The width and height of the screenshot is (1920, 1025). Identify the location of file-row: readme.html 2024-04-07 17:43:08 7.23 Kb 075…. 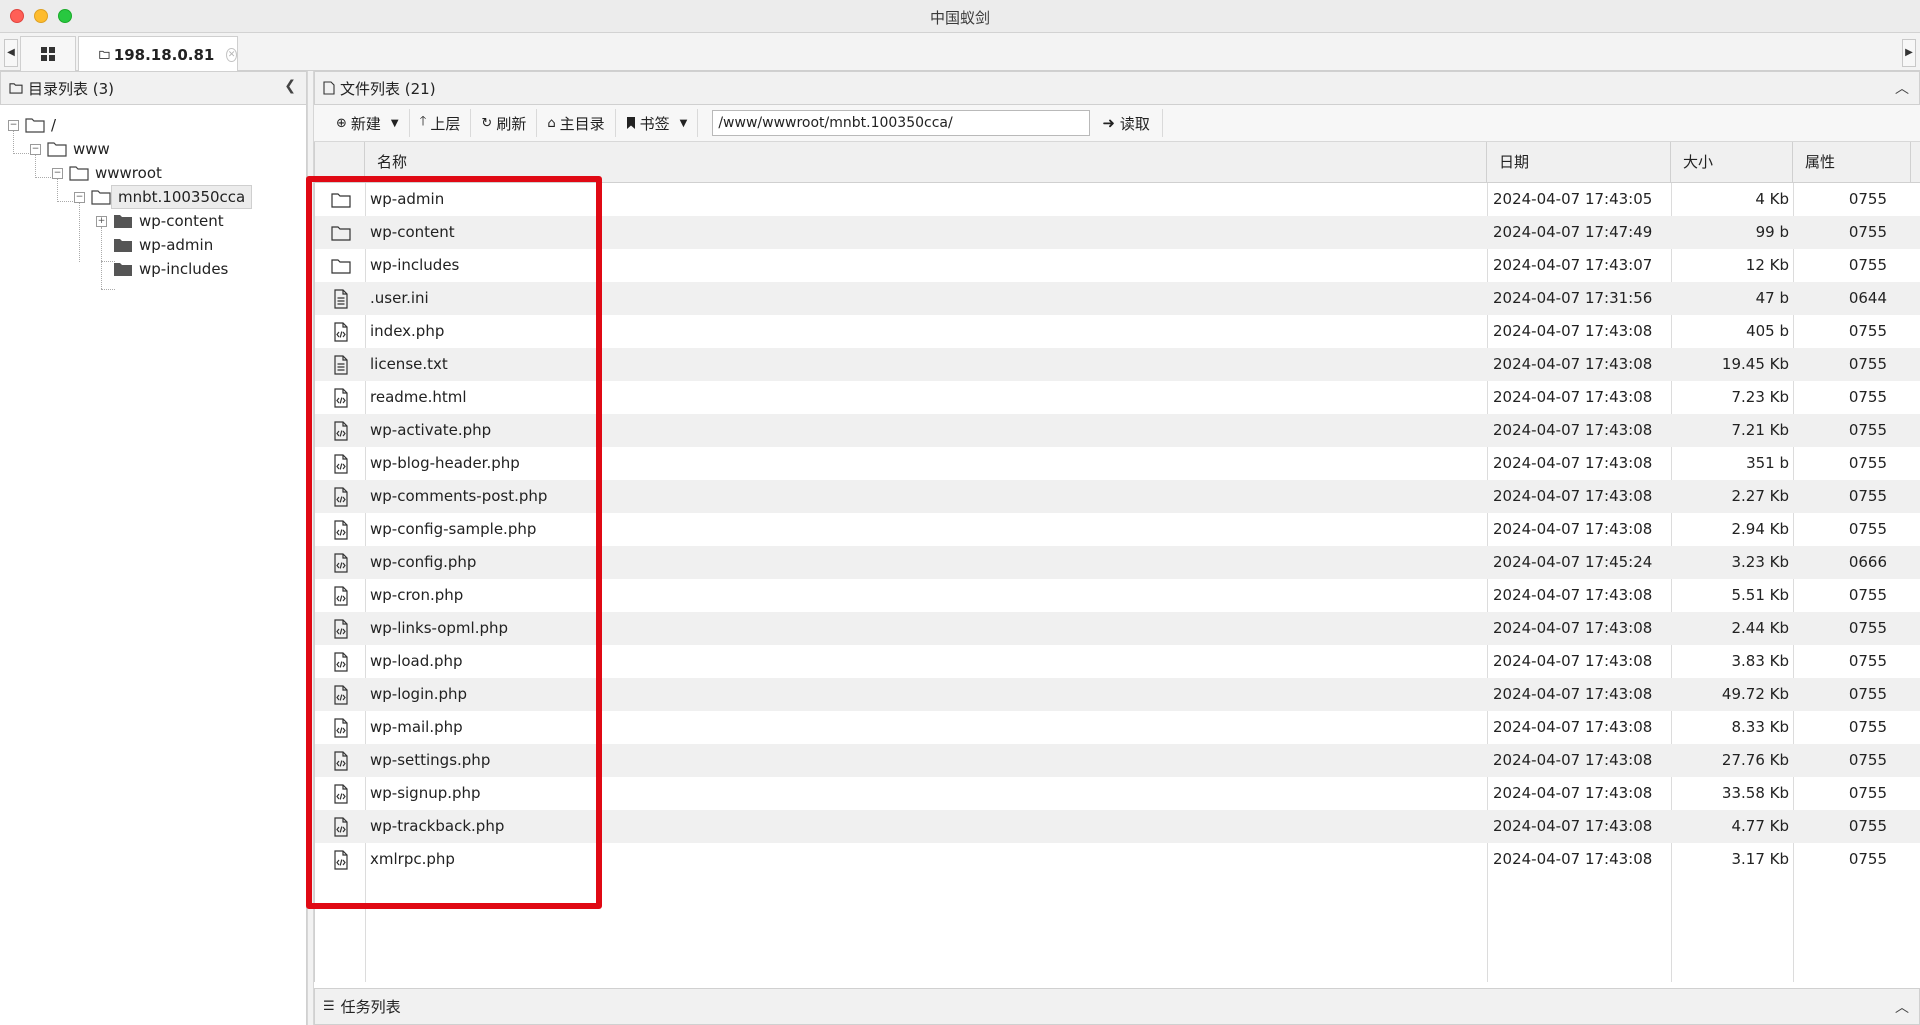
(1117, 397).